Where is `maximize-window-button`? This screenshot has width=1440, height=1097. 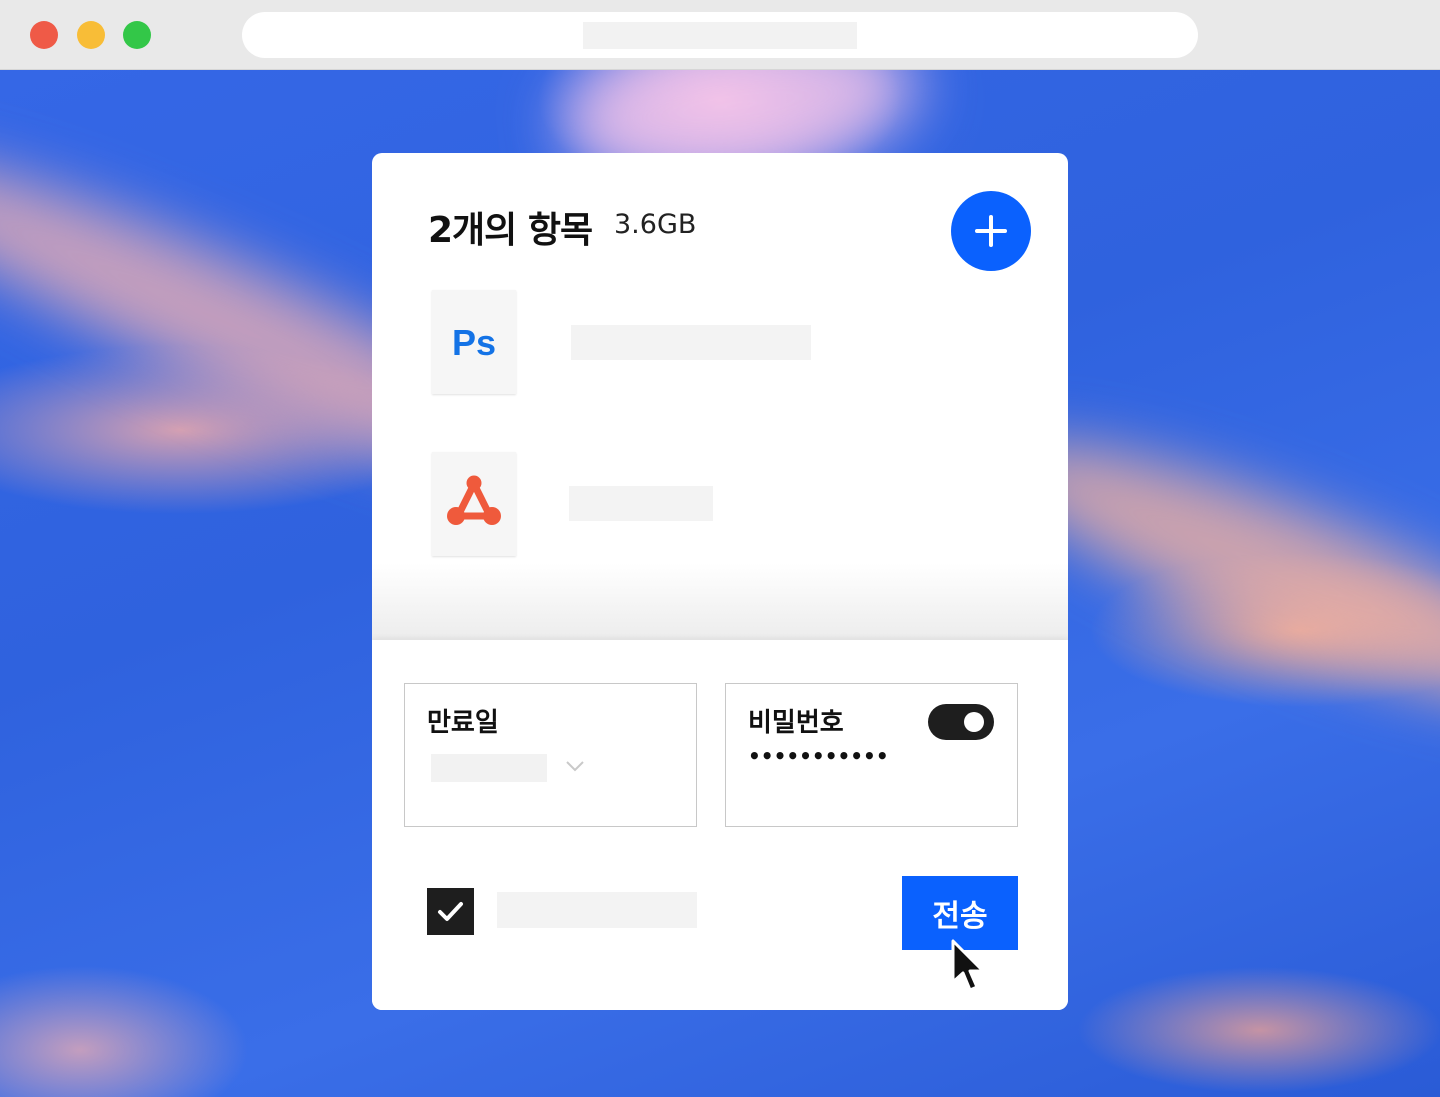 maximize-window-button is located at coordinates (137, 35).